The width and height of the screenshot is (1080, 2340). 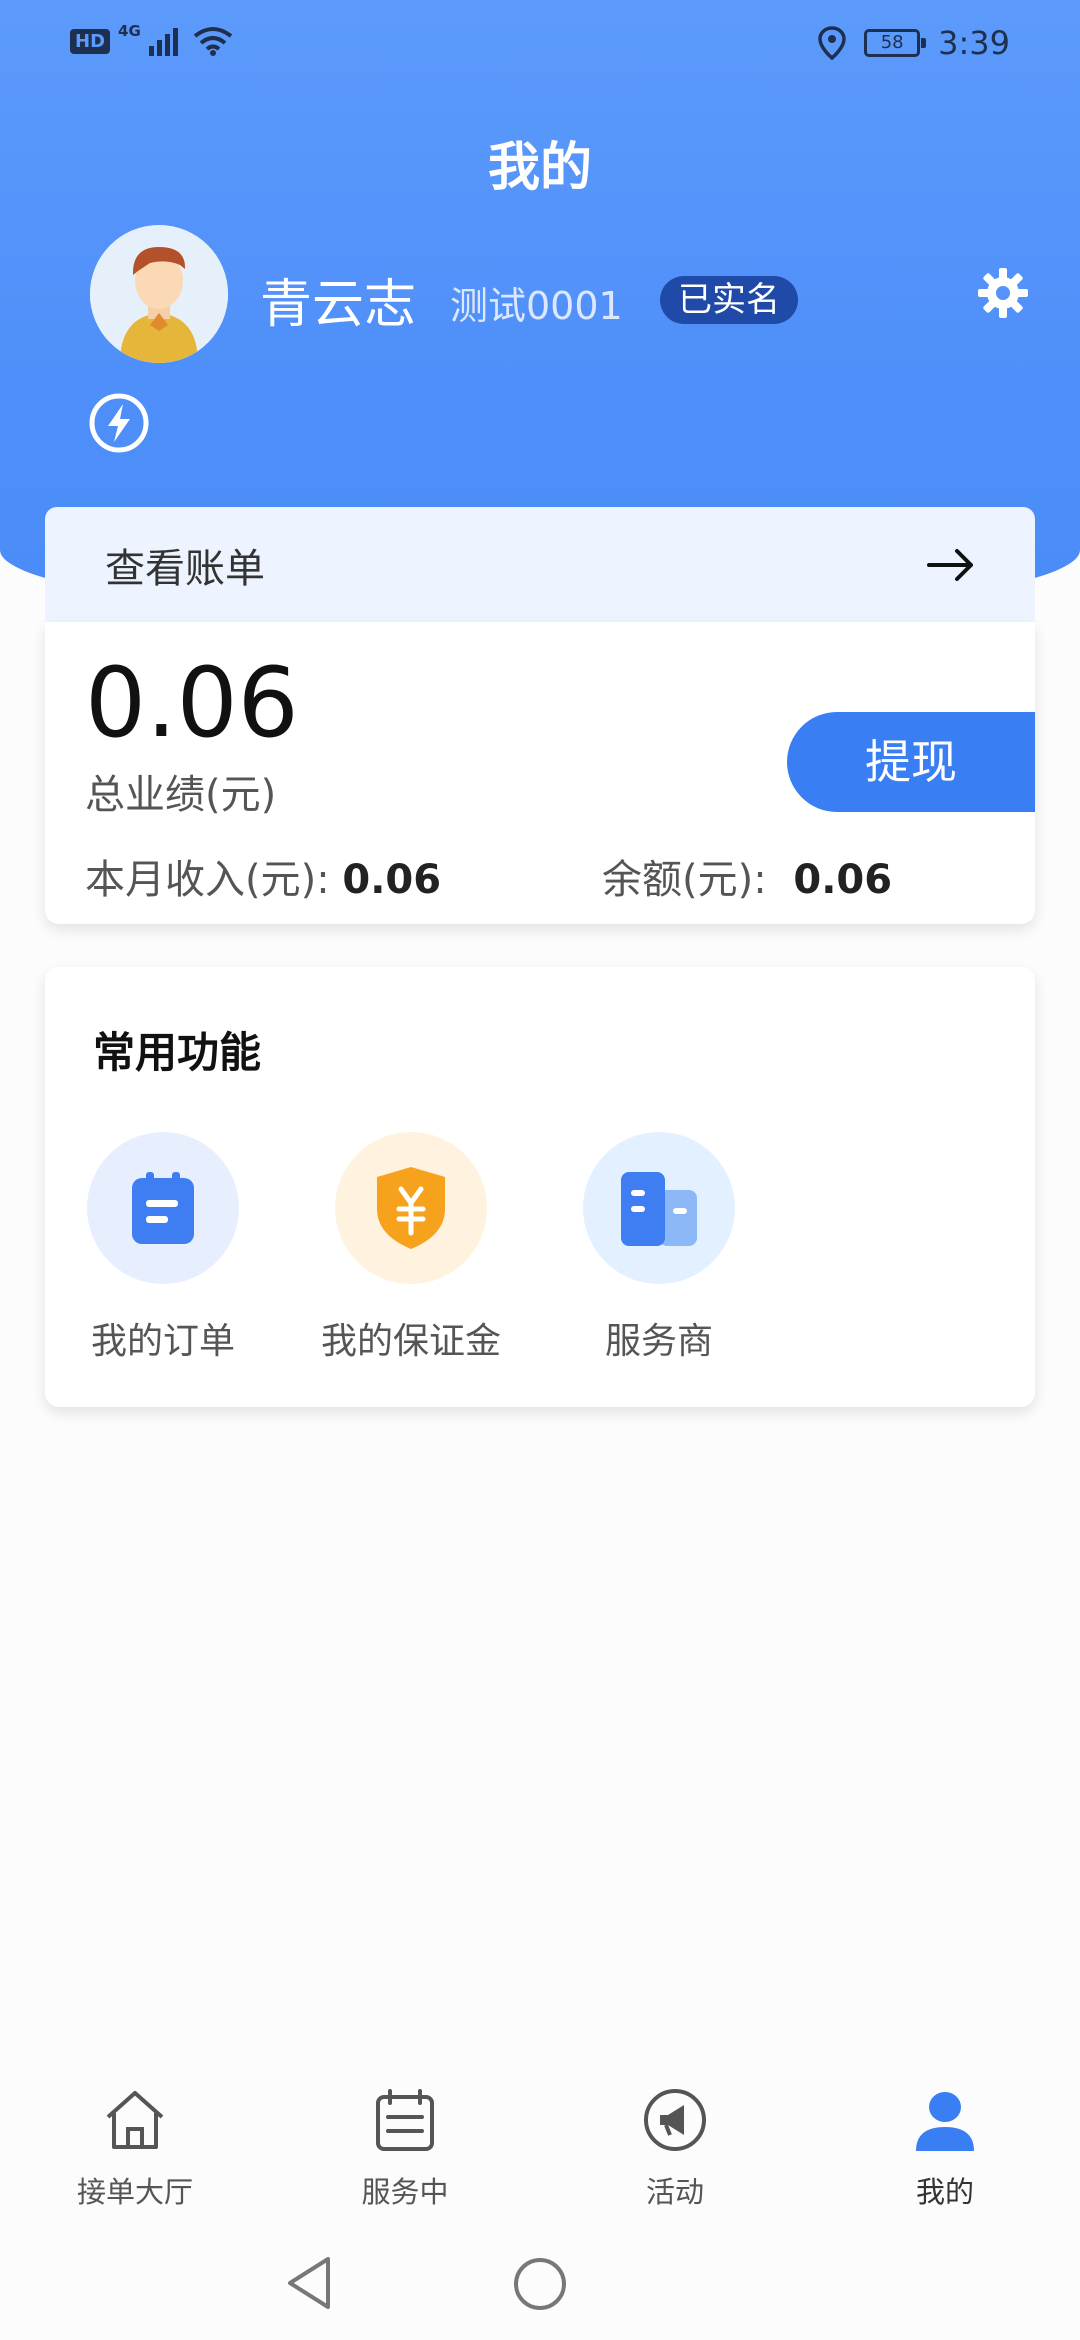 I want to click on earnings-card: 0.06 总业绩(元) 提现 本月收入(元): 0.06 余额(元): 0.06, so click(x=540, y=773).